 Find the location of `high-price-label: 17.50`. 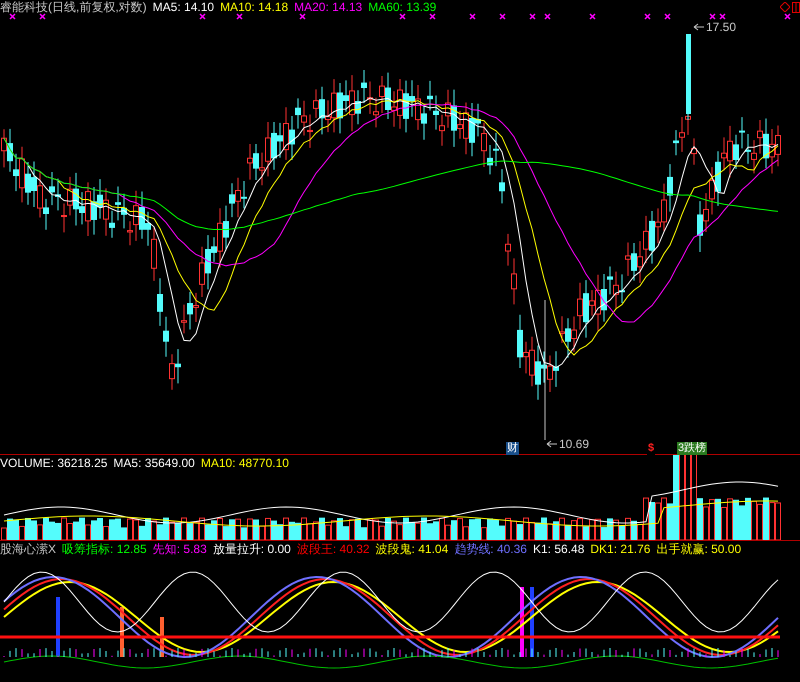

high-price-label: 17.50 is located at coordinates (721, 27).